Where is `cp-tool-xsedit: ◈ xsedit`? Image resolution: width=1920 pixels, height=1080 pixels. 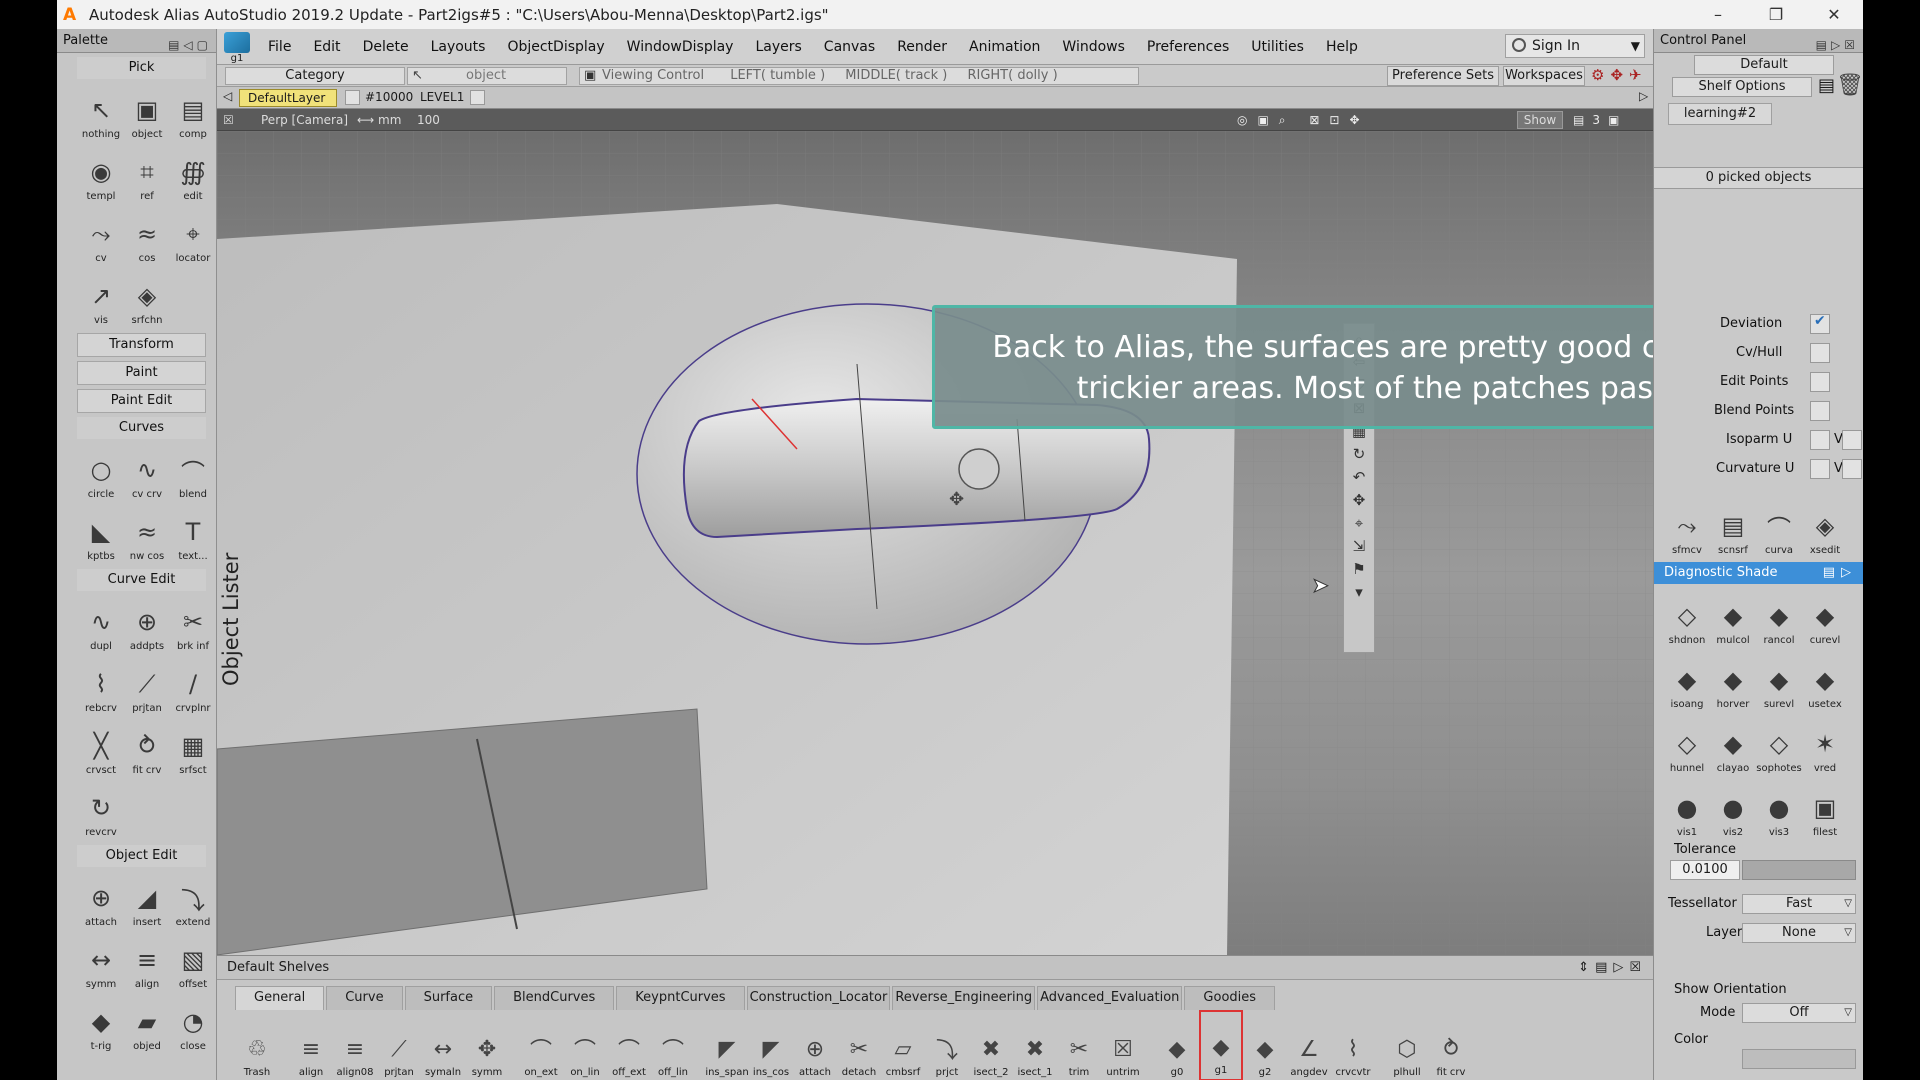
cp-tool-xsedit: ◈ xsedit is located at coordinates (1825, 528).